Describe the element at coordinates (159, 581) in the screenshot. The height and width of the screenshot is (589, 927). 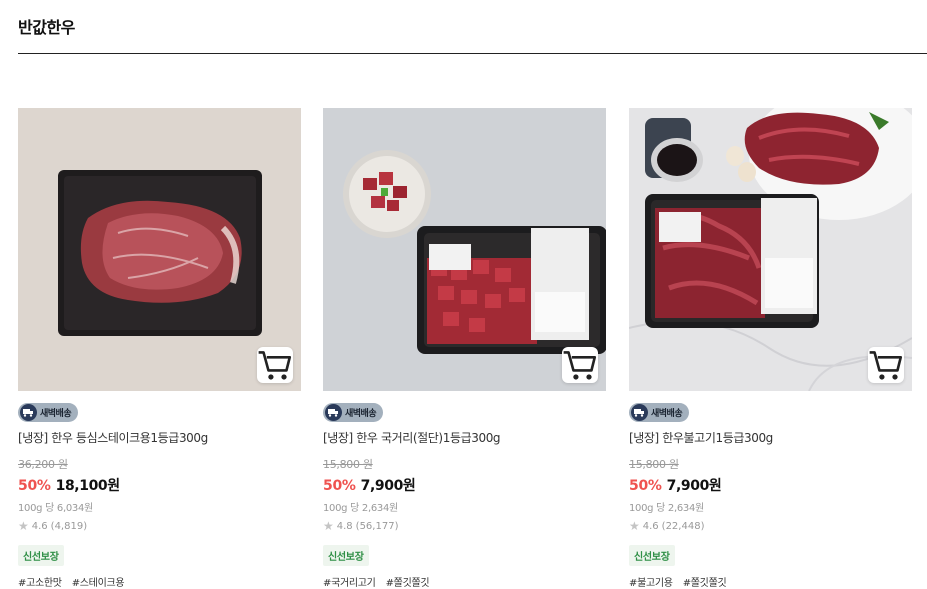
I see `tag-list: #고소한맛 #스테이크용` at that location.